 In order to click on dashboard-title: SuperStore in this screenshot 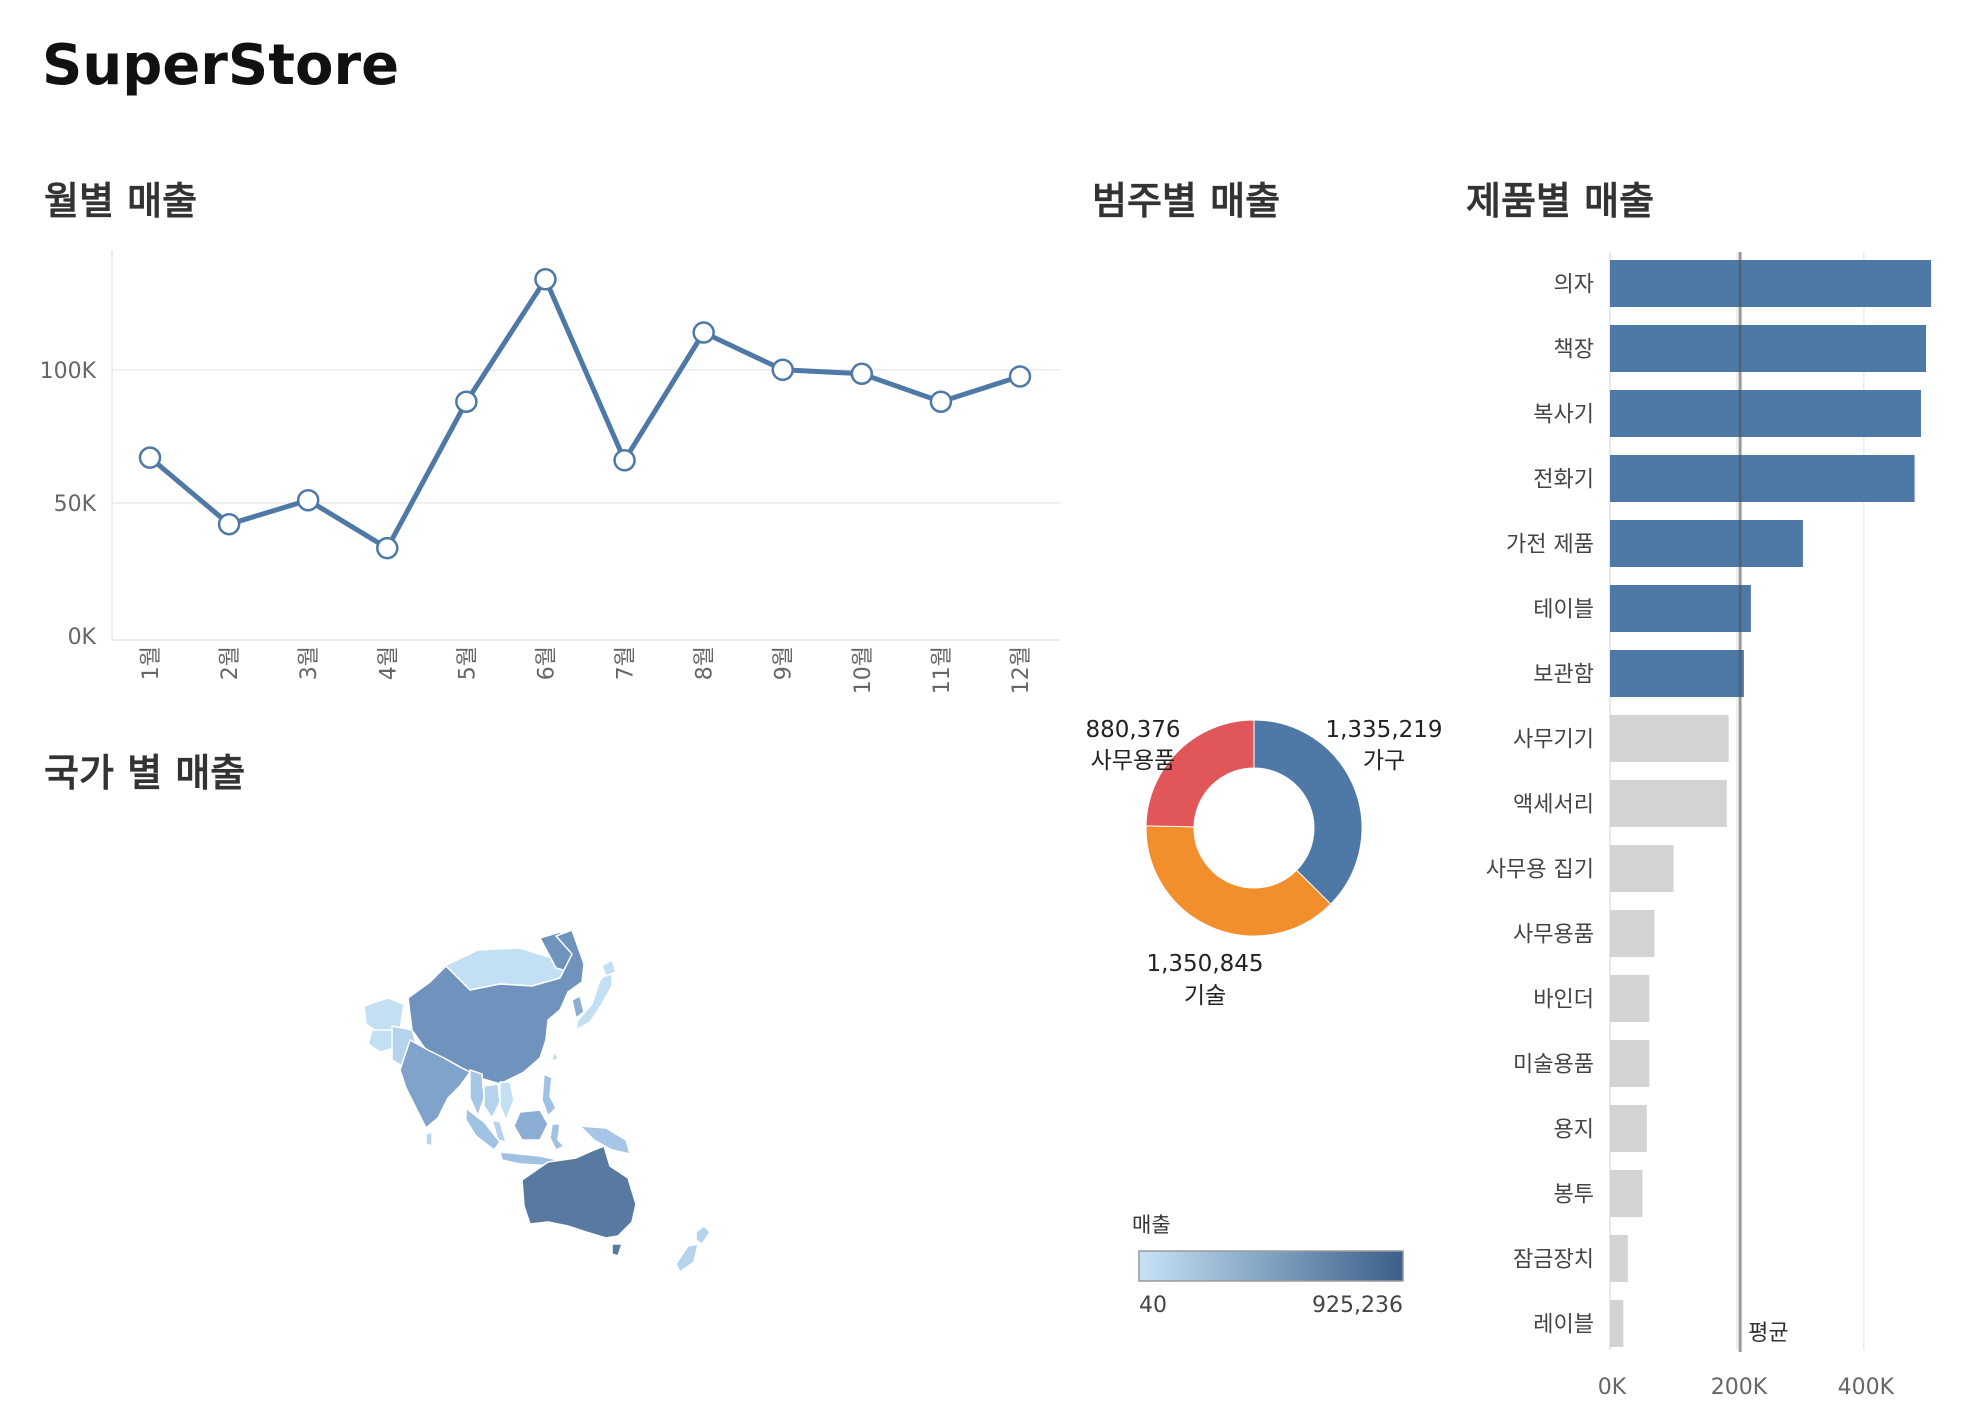, I will do `click(220, 65)`.